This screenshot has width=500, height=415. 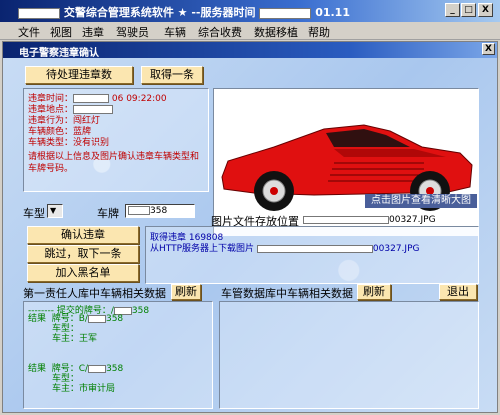 What do you see at coordinates (186, 292) in the screenshot?
I see `refresh-owner-button: 刷新` at bounding box center [186, 292].